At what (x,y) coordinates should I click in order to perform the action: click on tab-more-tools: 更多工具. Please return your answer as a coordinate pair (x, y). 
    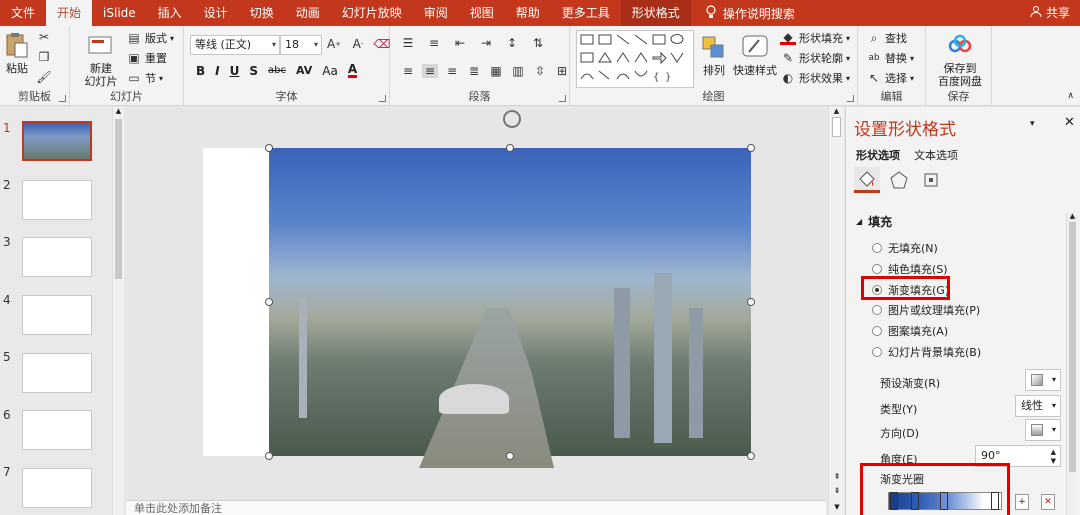
    Looking at the image, I should click on (586, 13).